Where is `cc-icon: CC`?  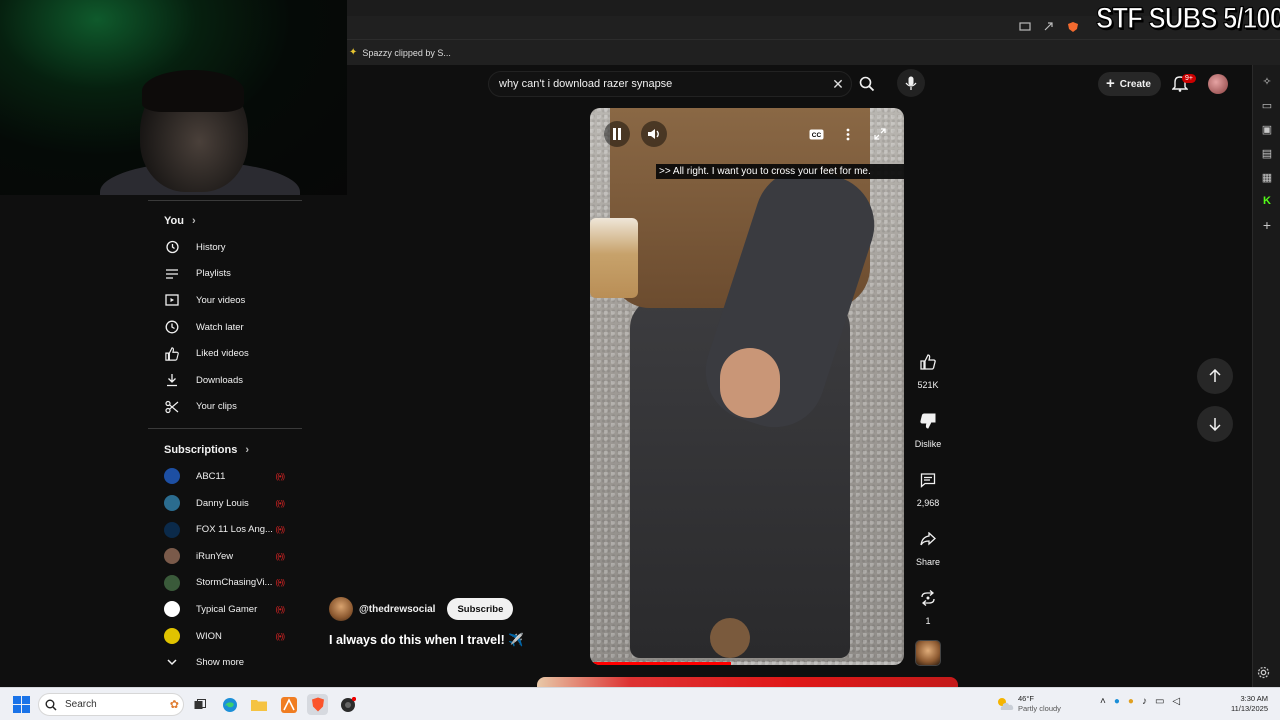 cc-icon: CC is located at coordinates (816, 134).